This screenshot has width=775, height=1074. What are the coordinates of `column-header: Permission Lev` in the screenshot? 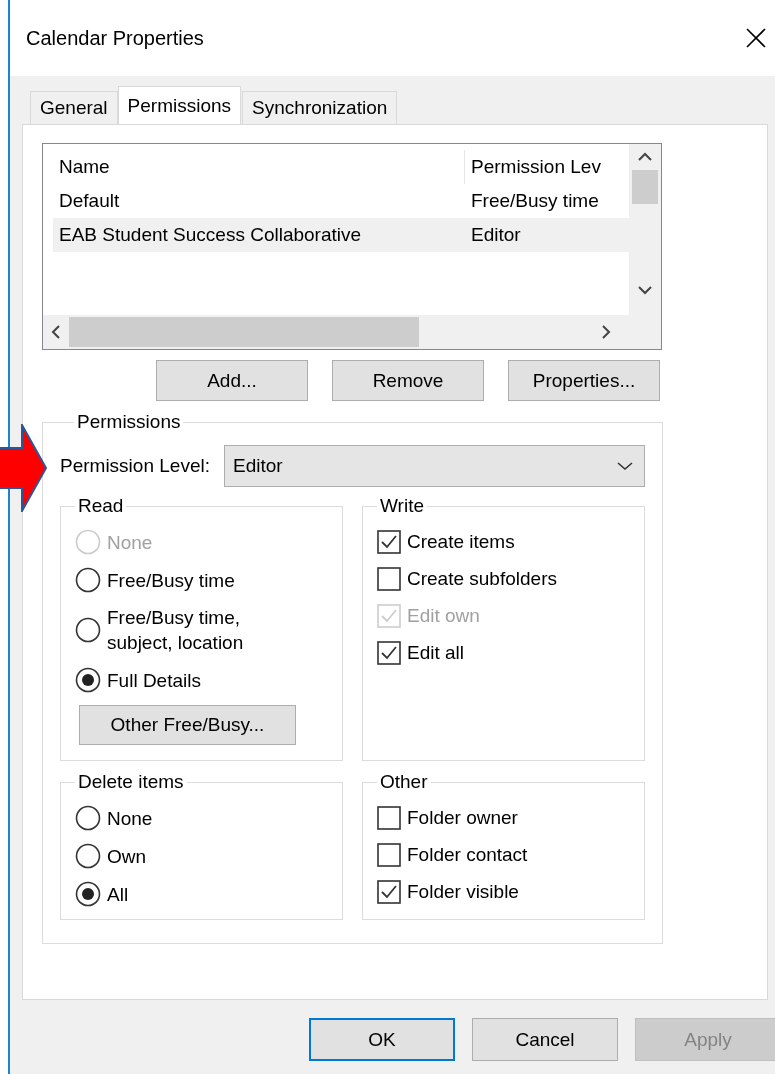 It's located at (540, 167).